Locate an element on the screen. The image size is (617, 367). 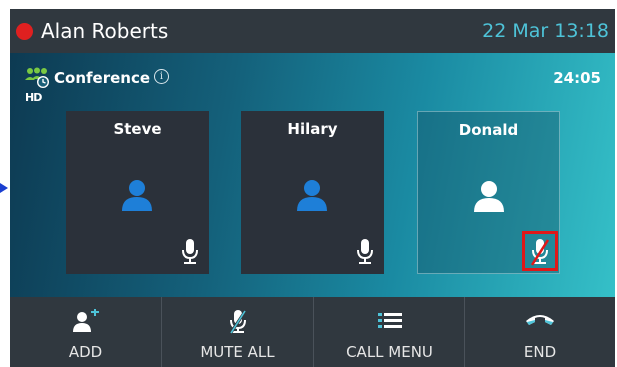
date-time: 22 Mar 13:18 is located at coordinates (545, 31).